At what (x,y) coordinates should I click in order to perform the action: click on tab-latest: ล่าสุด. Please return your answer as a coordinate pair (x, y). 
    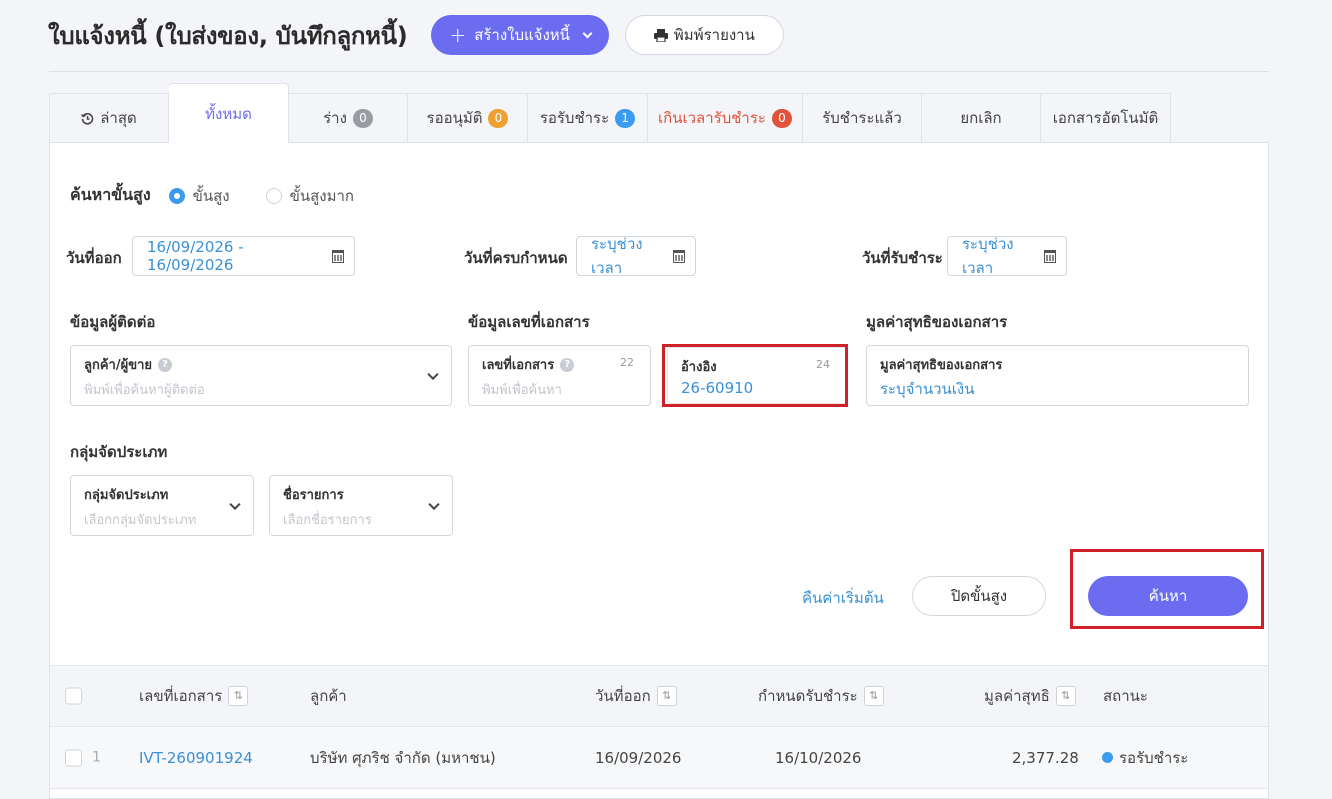
    Looking at the image, I should click on (109, 118).